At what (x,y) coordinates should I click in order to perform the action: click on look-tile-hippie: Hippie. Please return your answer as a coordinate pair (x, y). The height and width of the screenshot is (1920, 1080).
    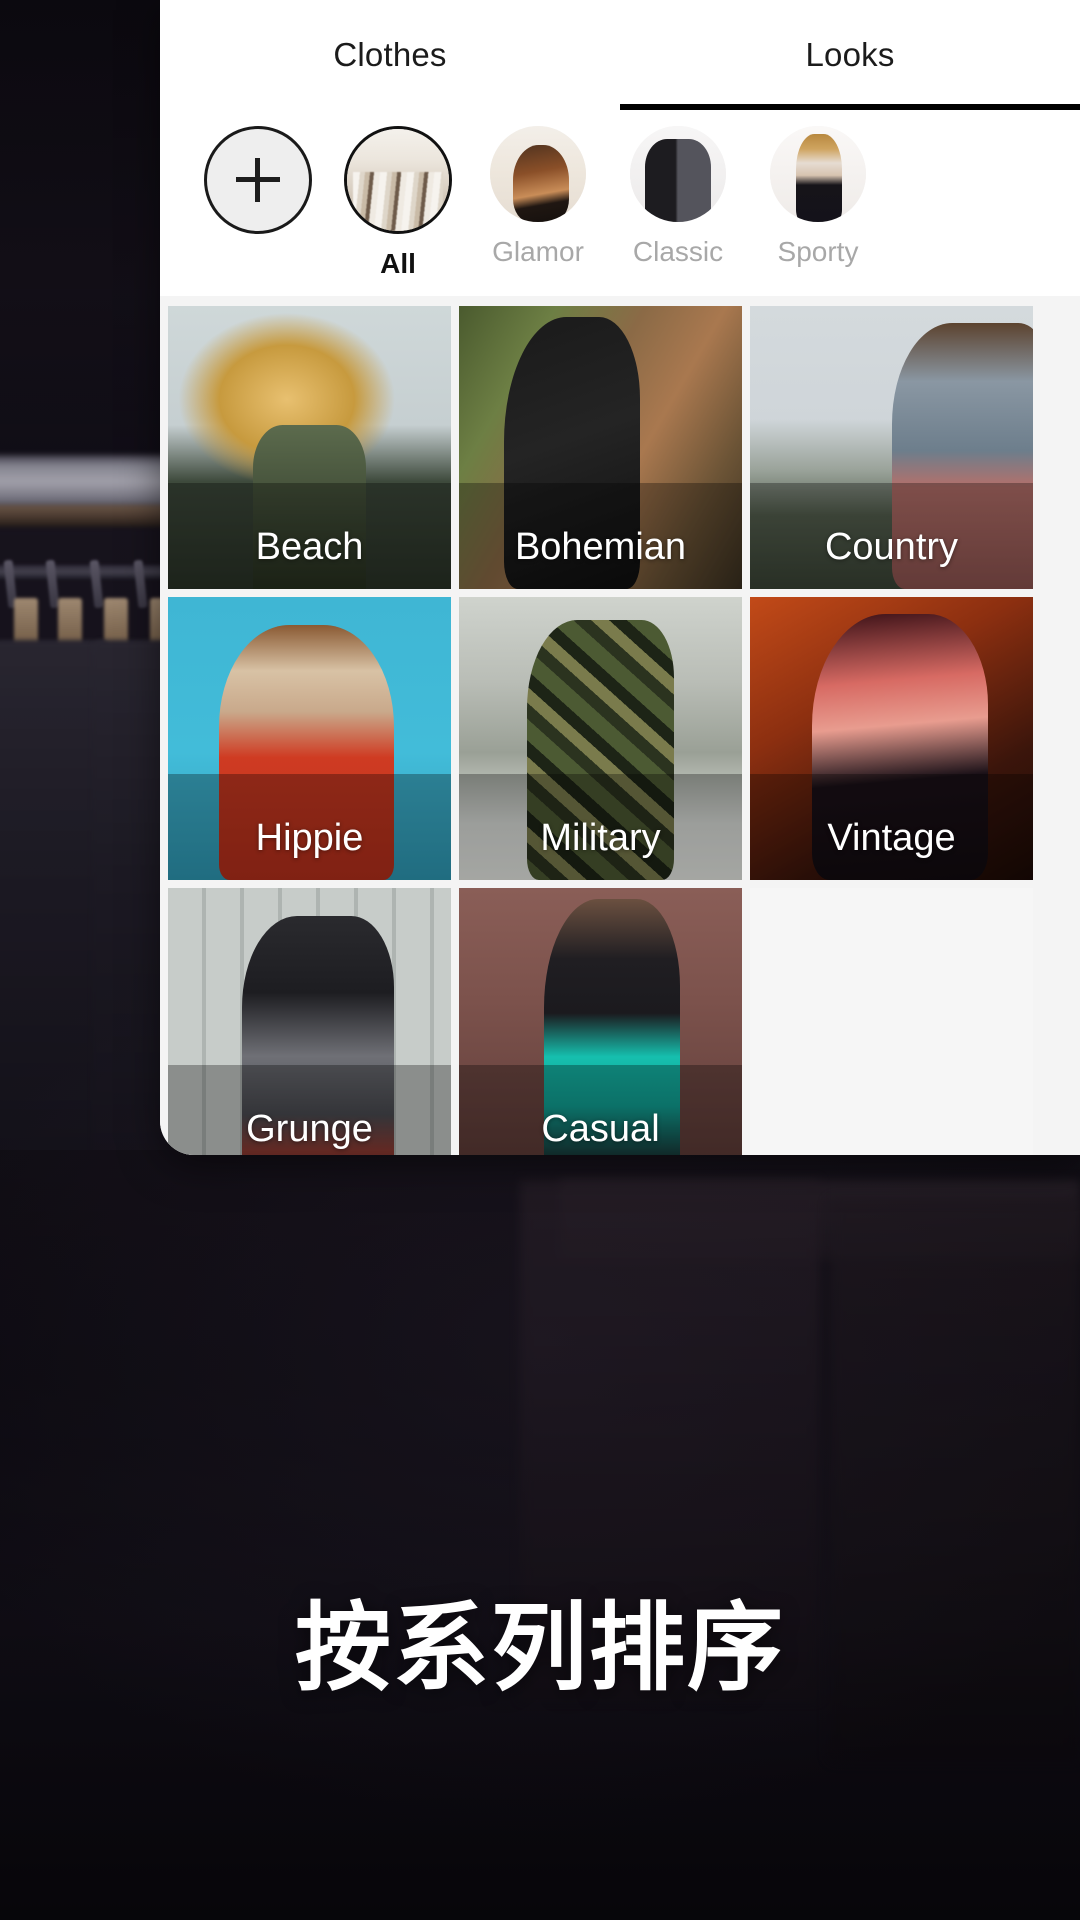
    Looking at the image, I should click on (309, 738).